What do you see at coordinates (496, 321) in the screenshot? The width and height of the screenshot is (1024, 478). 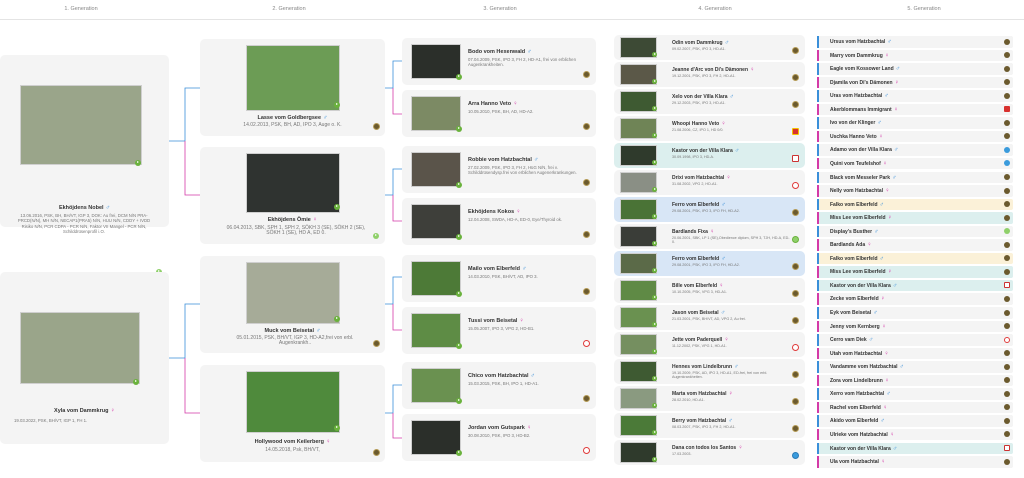 I see `dog-name-row: Tussi vom Beisetal ♀` at bounding box center [496, 321].